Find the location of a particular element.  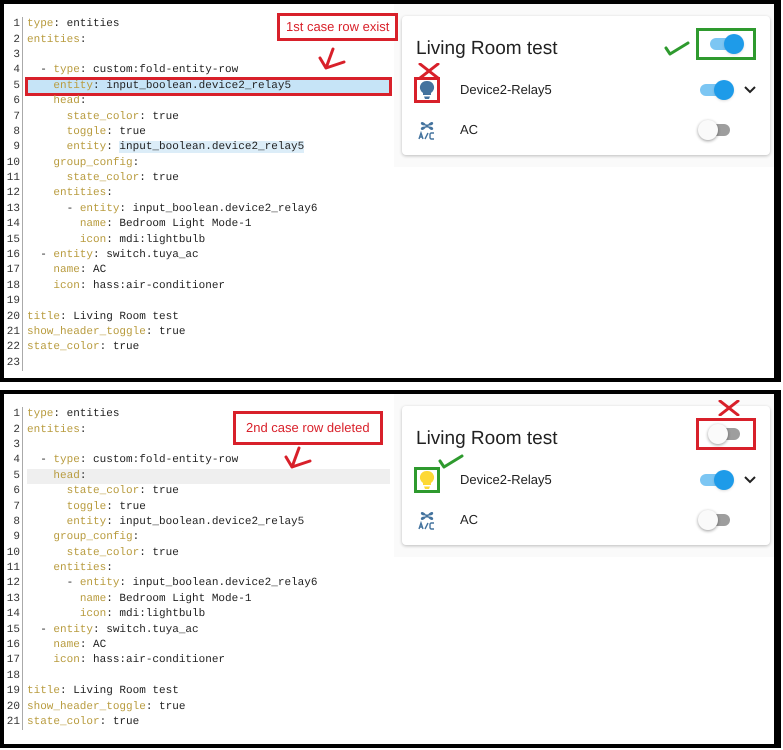

code-line: - entity: input_boolean.device2_relay6 is located at coordinates (192, 209).